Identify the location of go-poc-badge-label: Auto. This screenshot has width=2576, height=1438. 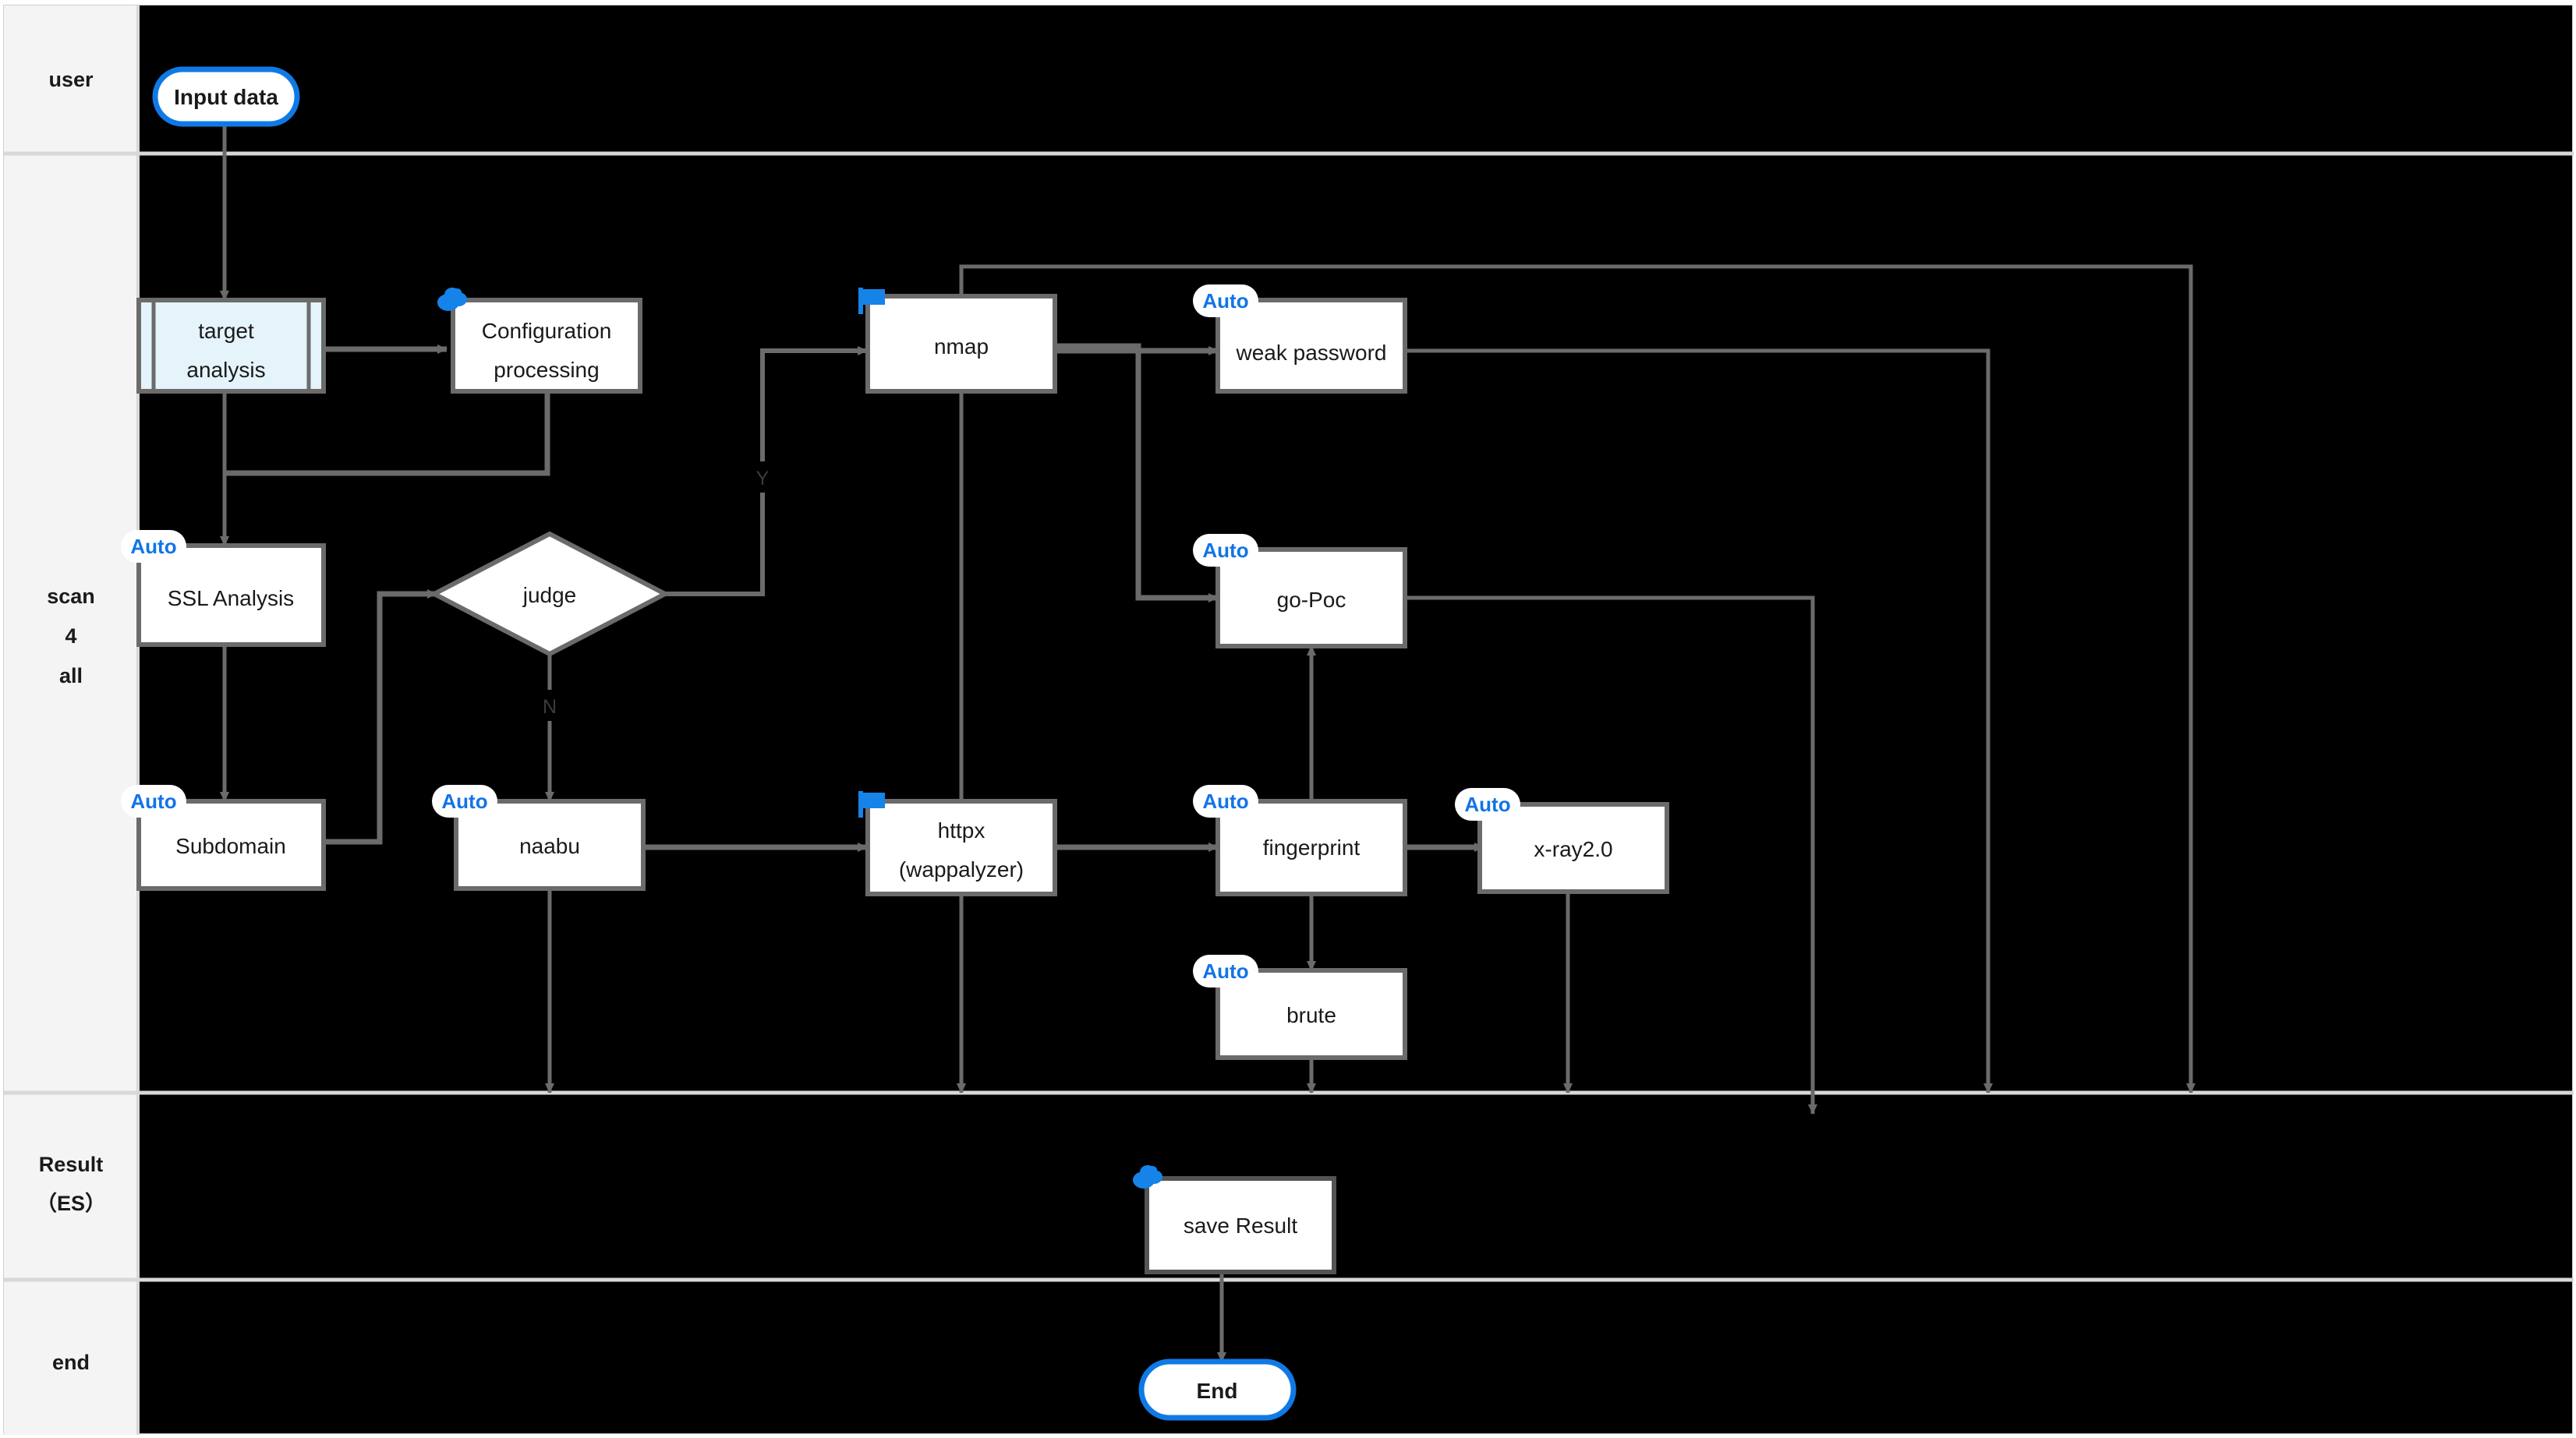
(1225, 550).